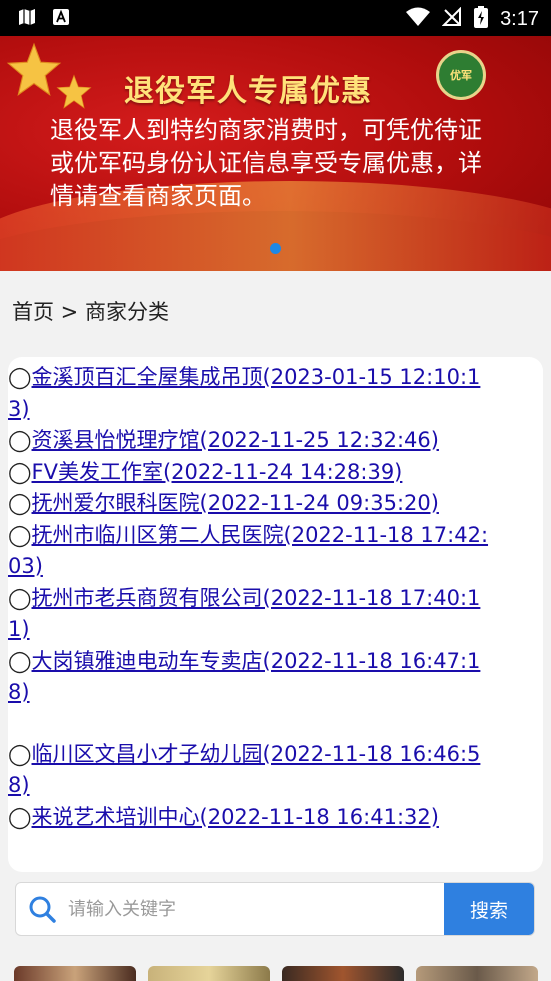 The height and width of the screenshot is (981, 551). Describe the element at coordinates (244, 614) in the screenshot. I see `merchant-link: 抚州市老兵商贸有限公司(2022-11-18 17:40:11)` at that location.